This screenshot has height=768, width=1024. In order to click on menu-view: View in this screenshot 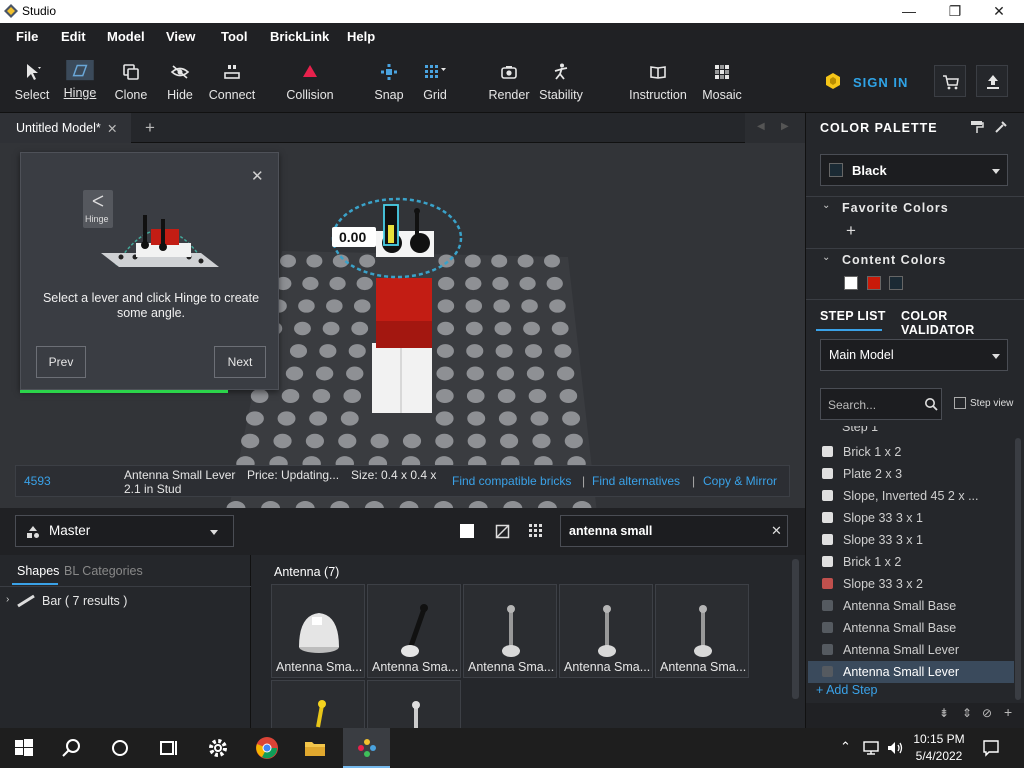, I will do `click(180, 36)`.